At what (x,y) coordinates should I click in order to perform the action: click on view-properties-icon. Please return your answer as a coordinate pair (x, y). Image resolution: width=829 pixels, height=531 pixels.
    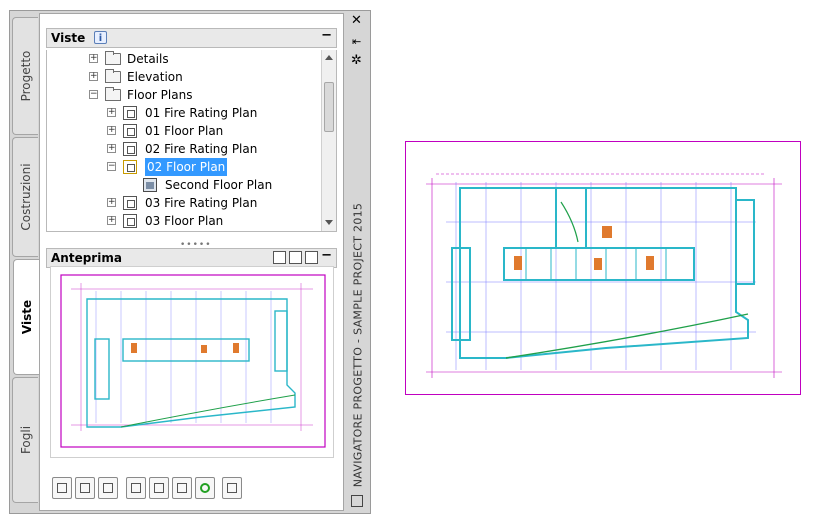
    Looking at the image, I should click on (108, 488).